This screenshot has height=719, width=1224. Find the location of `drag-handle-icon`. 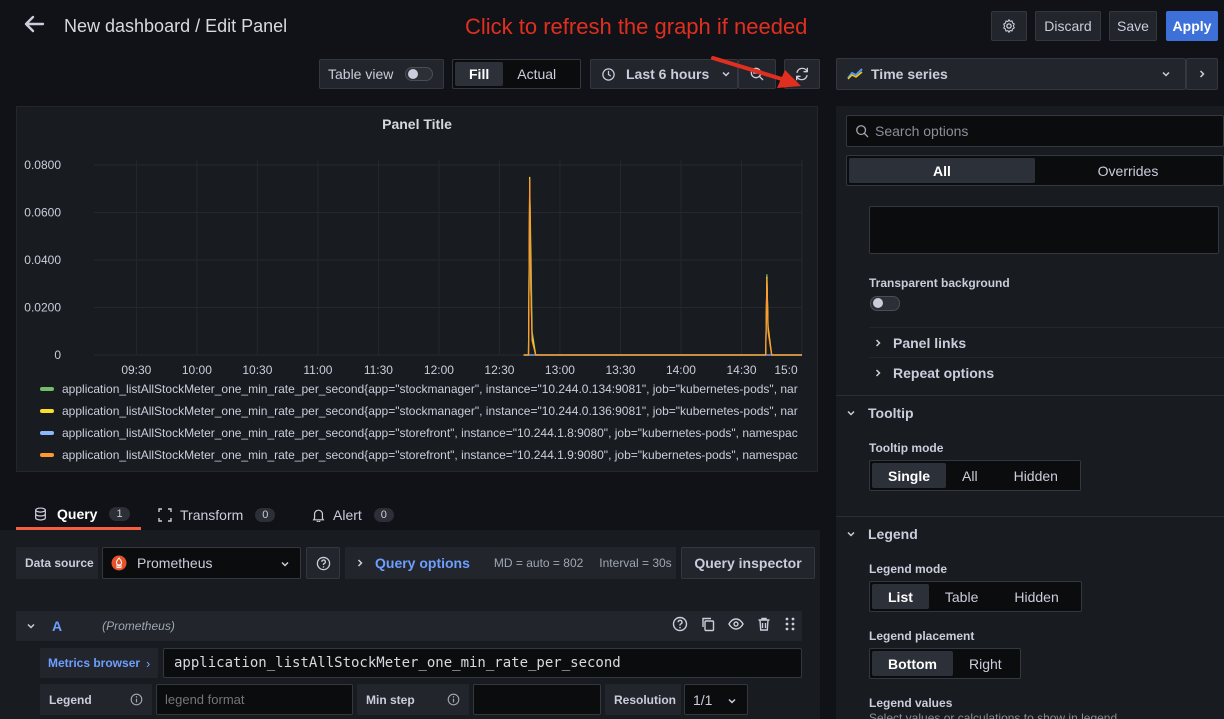

drag-handle-icon is located at coordinates (790, 624).